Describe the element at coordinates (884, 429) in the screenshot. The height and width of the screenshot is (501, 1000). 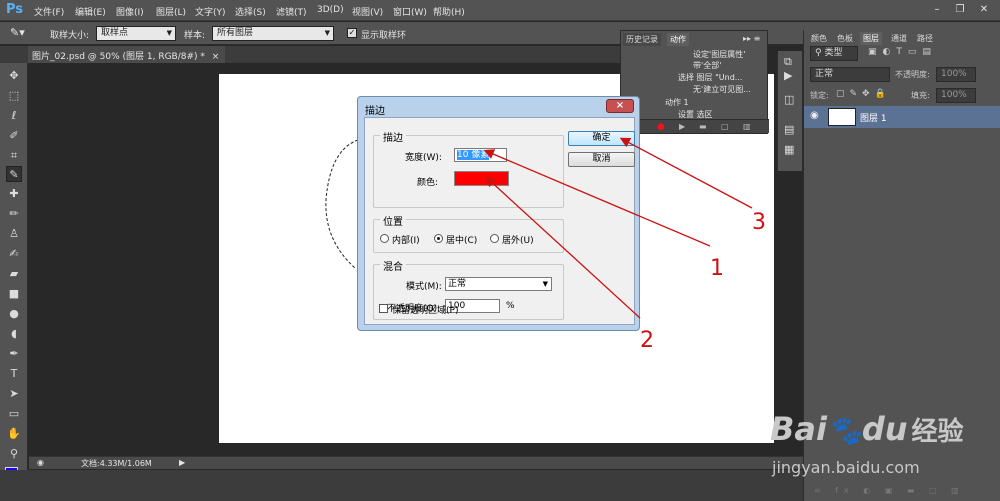
I see `watermark-brand-mid: du` at that location.